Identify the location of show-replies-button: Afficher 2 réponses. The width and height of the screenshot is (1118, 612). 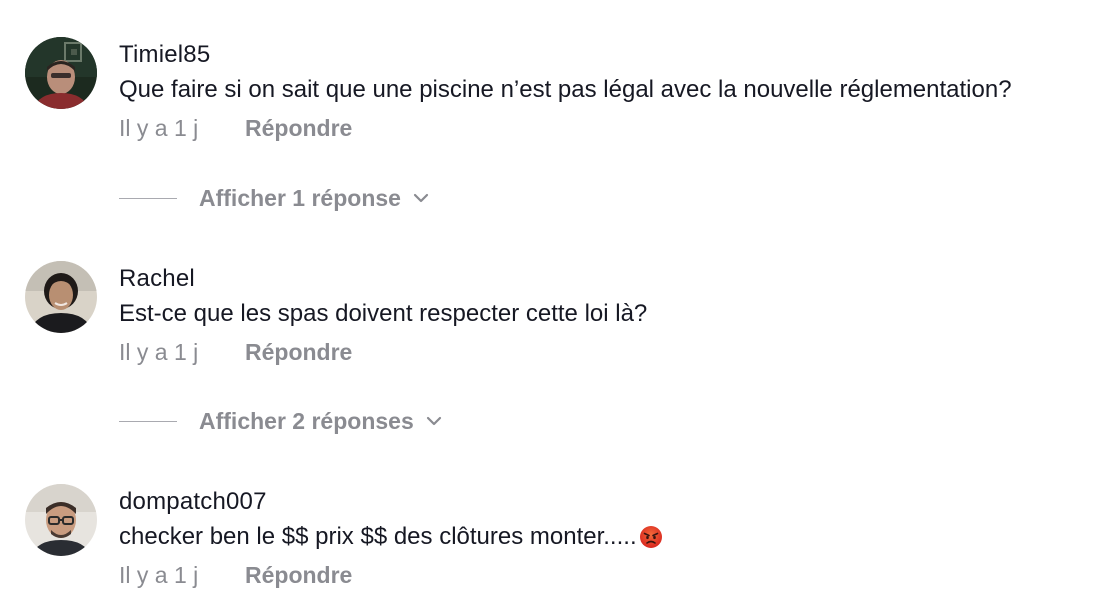
(280, 421).